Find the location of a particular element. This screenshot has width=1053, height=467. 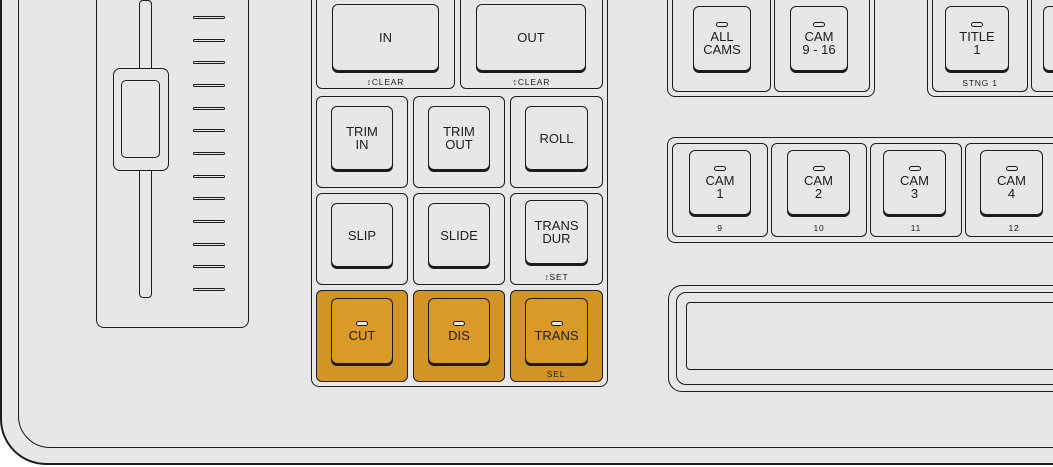

cam-2-button: CAM 2 is located at coordinates (818, 182).